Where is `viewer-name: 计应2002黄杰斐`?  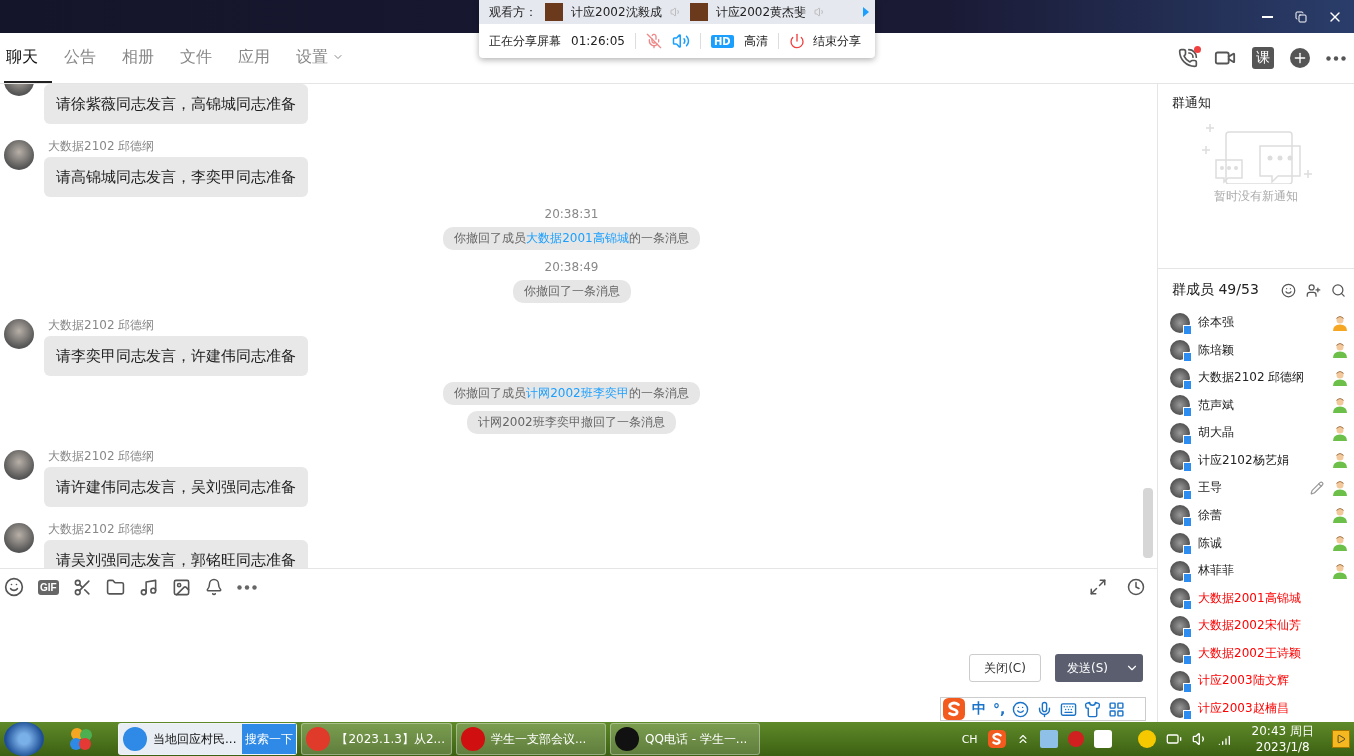 viewer-name: 计应2002黄杰斐 is located at coordinates (761, 12).